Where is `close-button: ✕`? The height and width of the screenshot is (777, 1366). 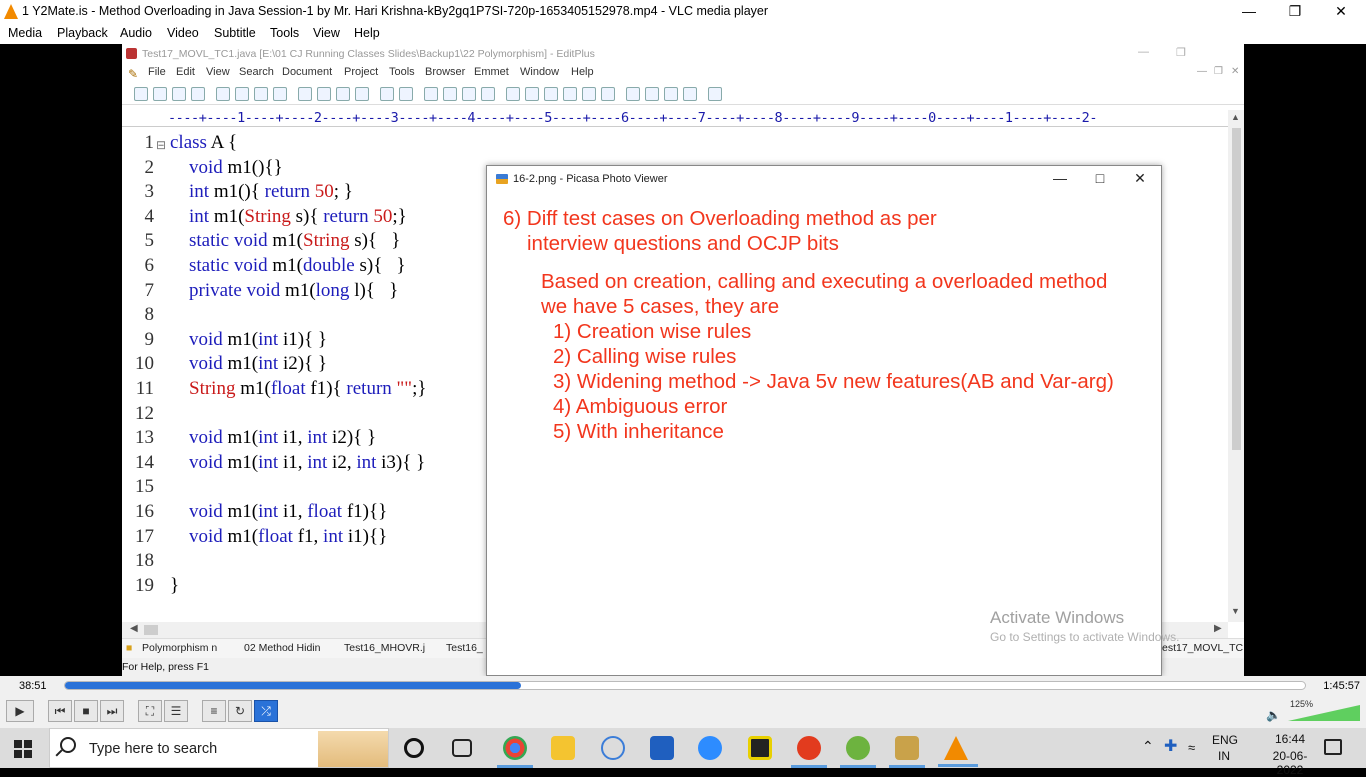 close-button: ✕ is located at coordinates (1341, 12).